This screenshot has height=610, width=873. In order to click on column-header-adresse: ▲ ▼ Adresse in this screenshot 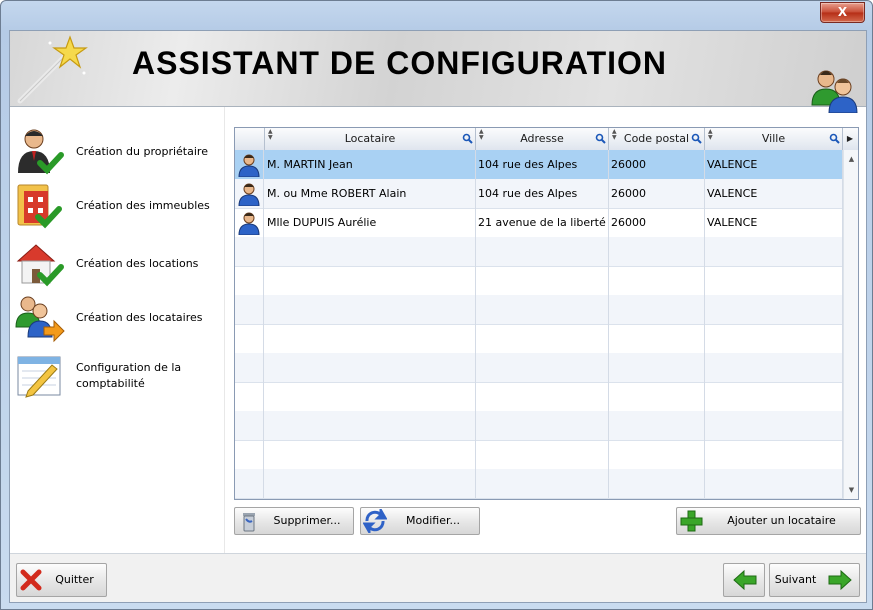, I will do `click(542, 139)`.